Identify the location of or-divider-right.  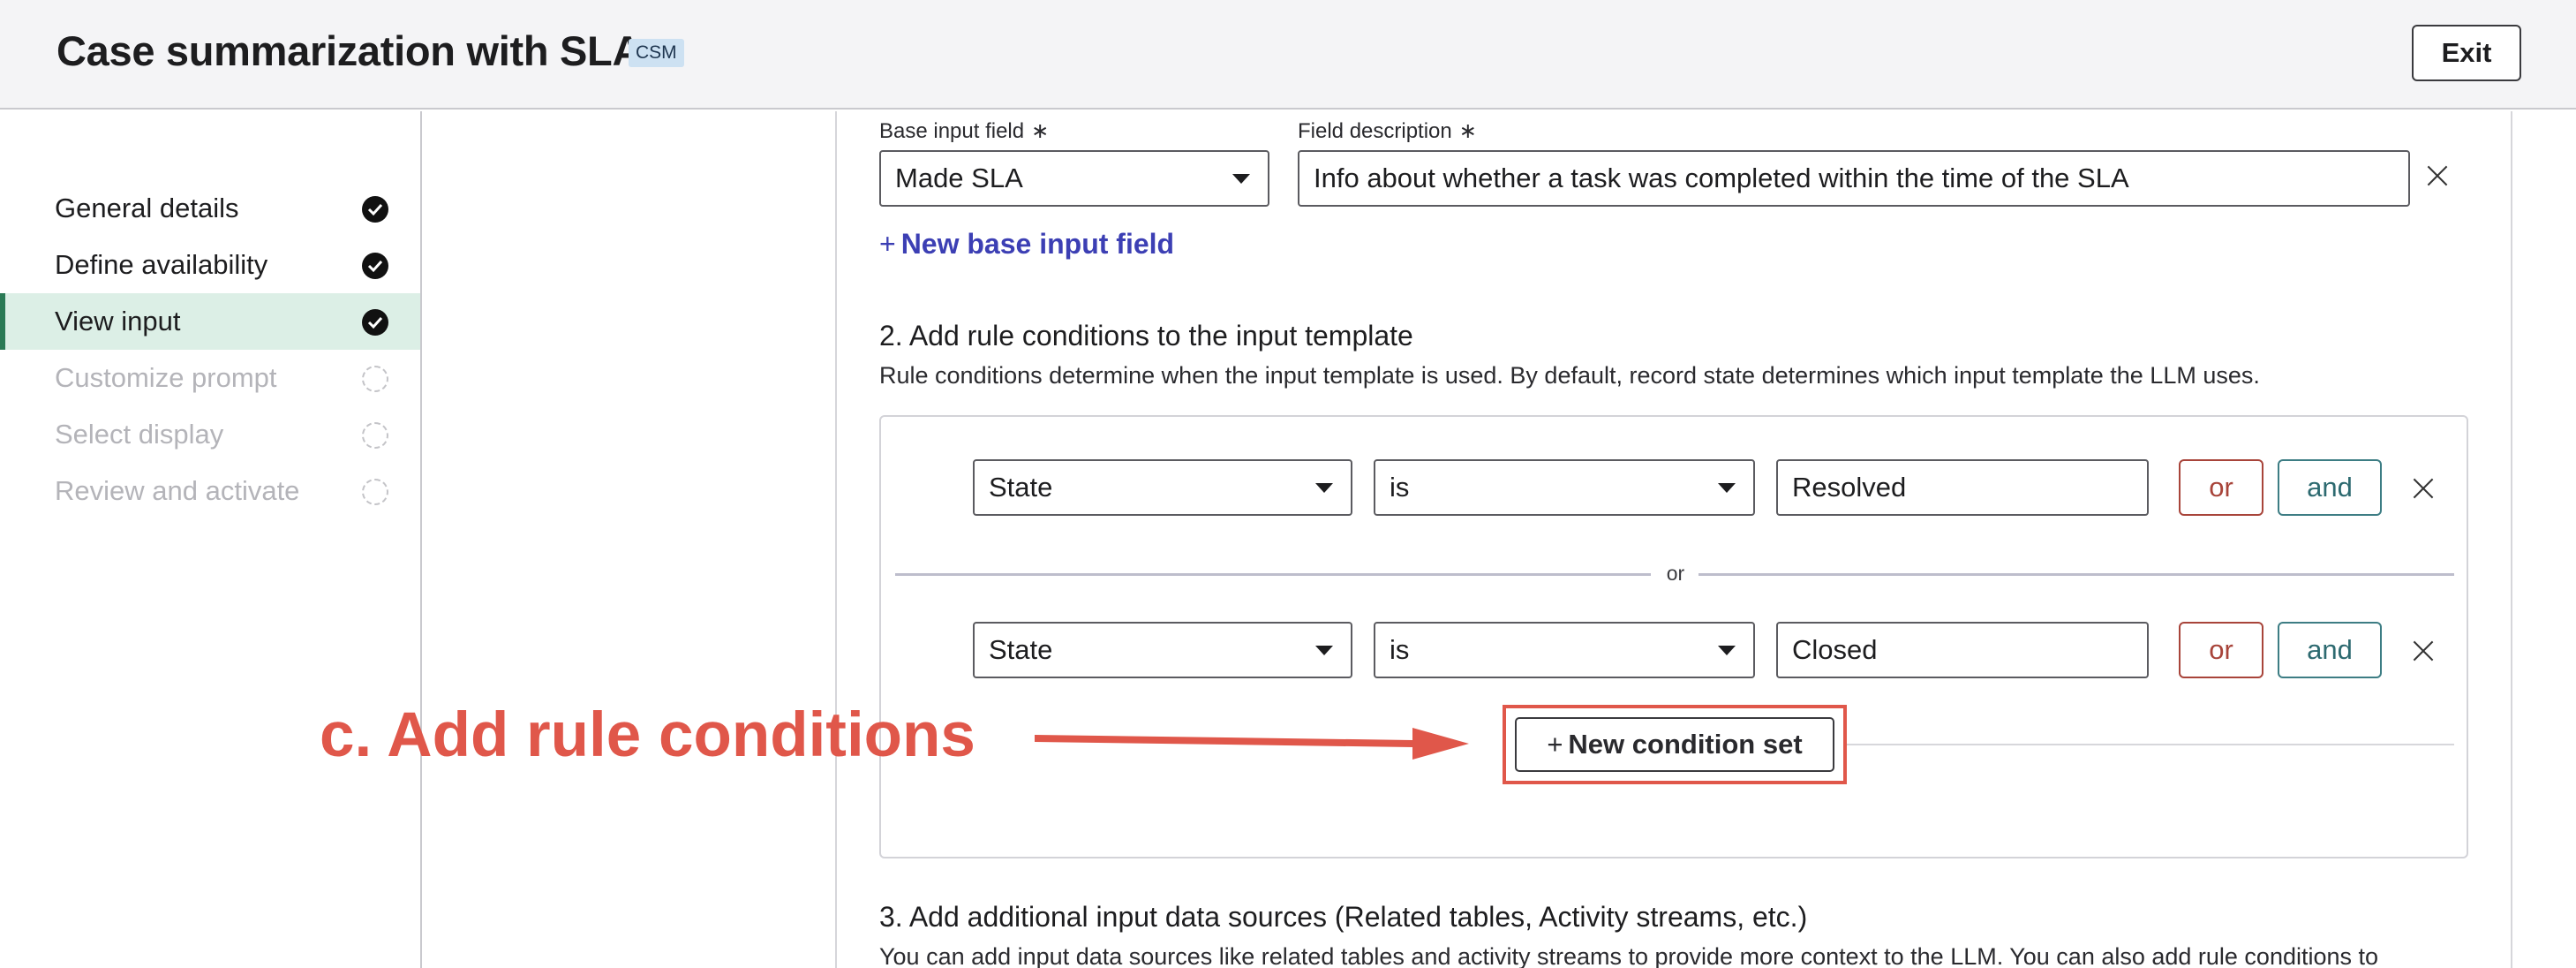
(2077, 575).